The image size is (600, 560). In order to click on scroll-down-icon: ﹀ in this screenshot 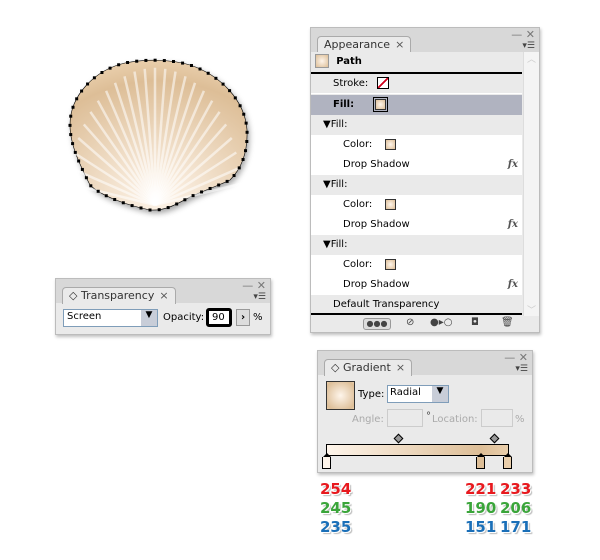, I will do `click(531, 309)`.